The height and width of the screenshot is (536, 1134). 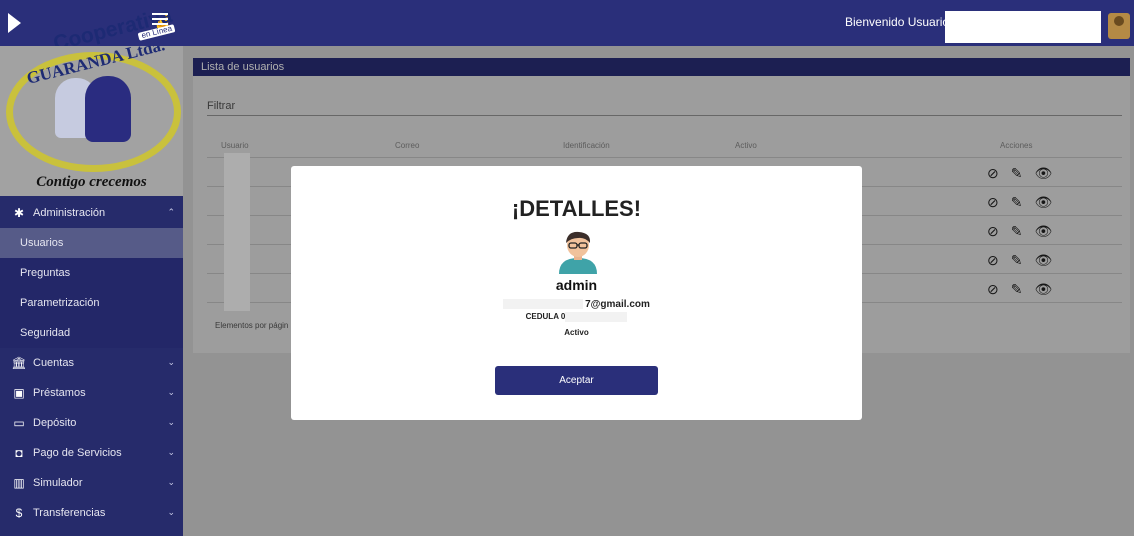 I want to click on logo-slogan: Contigo crecemos, so click(x=91, y=182).